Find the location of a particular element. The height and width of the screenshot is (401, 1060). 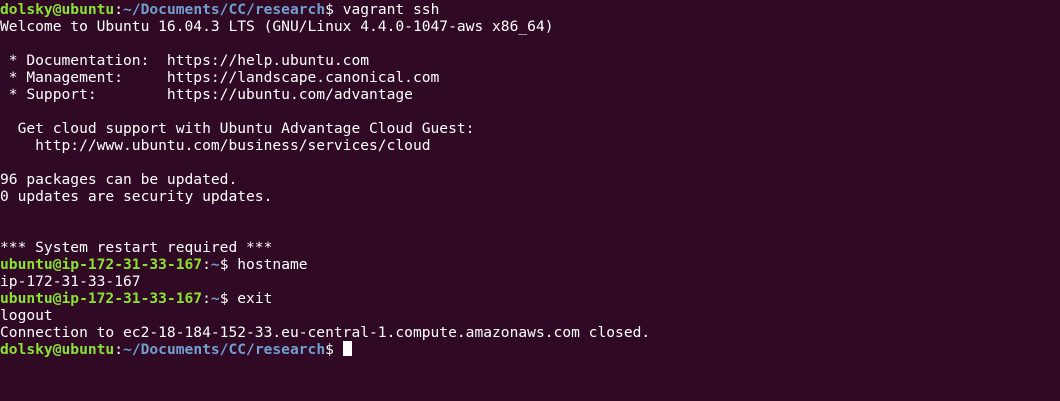

output-line: logout is located at coordinates (26, 315).